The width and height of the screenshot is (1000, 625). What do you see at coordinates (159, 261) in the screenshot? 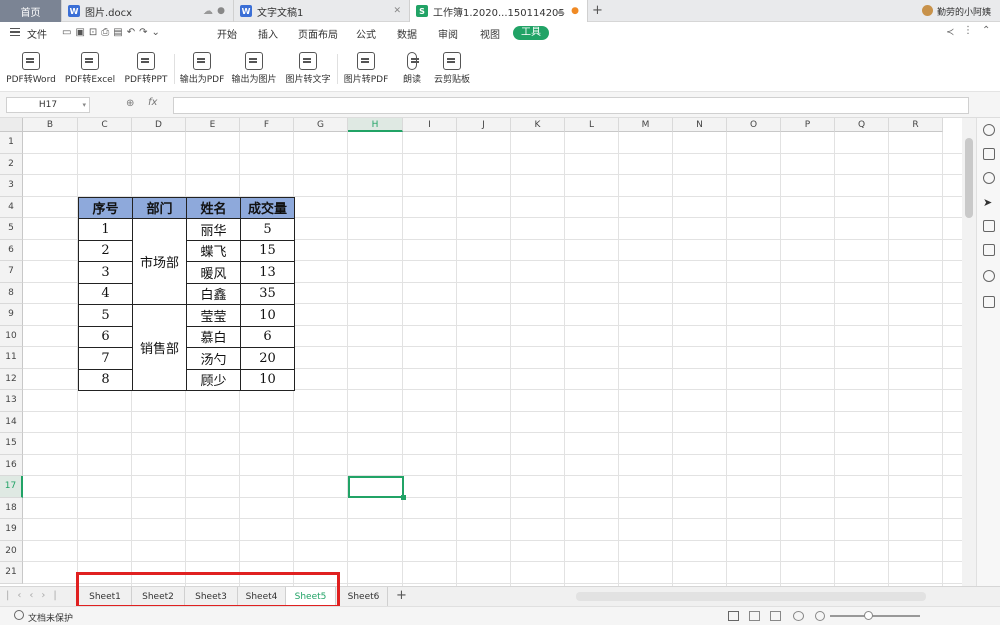
I see `table-cell-department: 市场部` at bounding box center [159, 261].